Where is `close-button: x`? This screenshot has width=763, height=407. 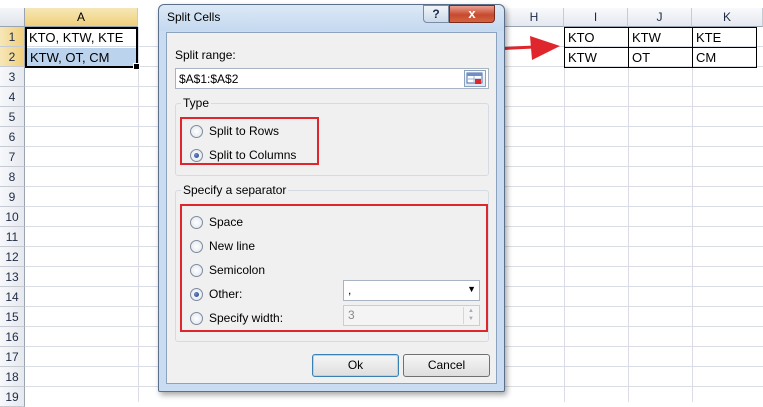
close-button: x is located at coordinates (472, 14).